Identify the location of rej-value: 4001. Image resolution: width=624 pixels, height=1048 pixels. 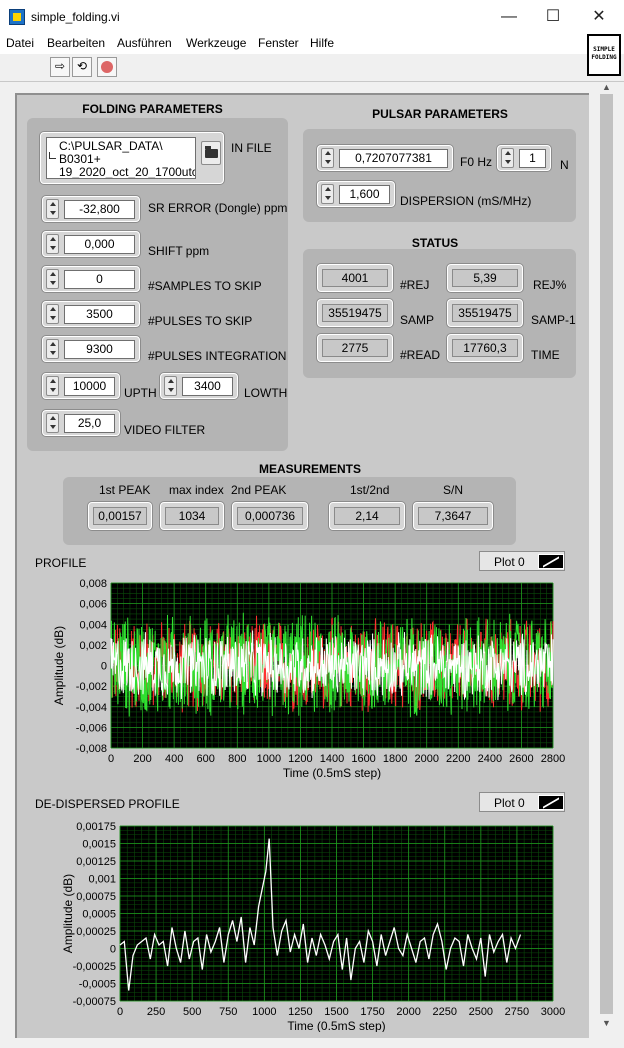
(355, 278).